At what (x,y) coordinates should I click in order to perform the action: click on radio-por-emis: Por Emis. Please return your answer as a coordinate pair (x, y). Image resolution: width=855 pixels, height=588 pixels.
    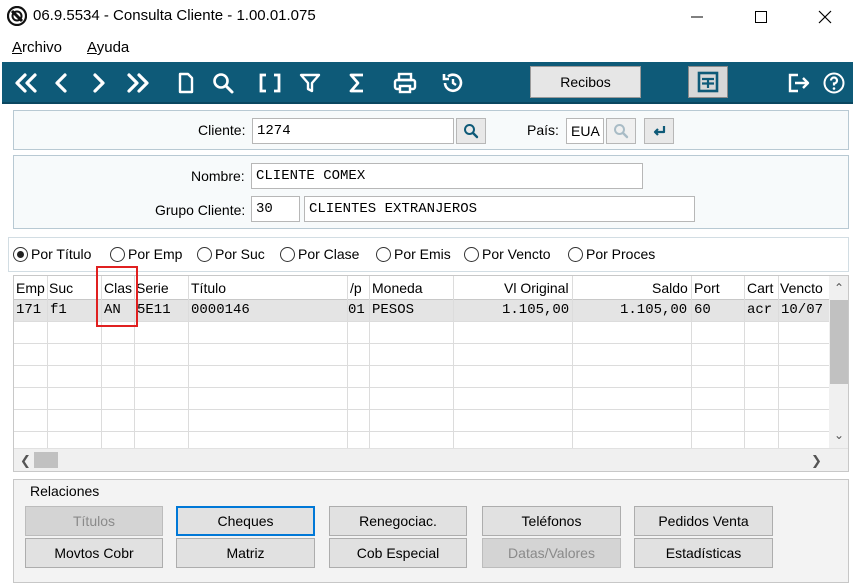
    Looking at the image, I should click on (413, 254).